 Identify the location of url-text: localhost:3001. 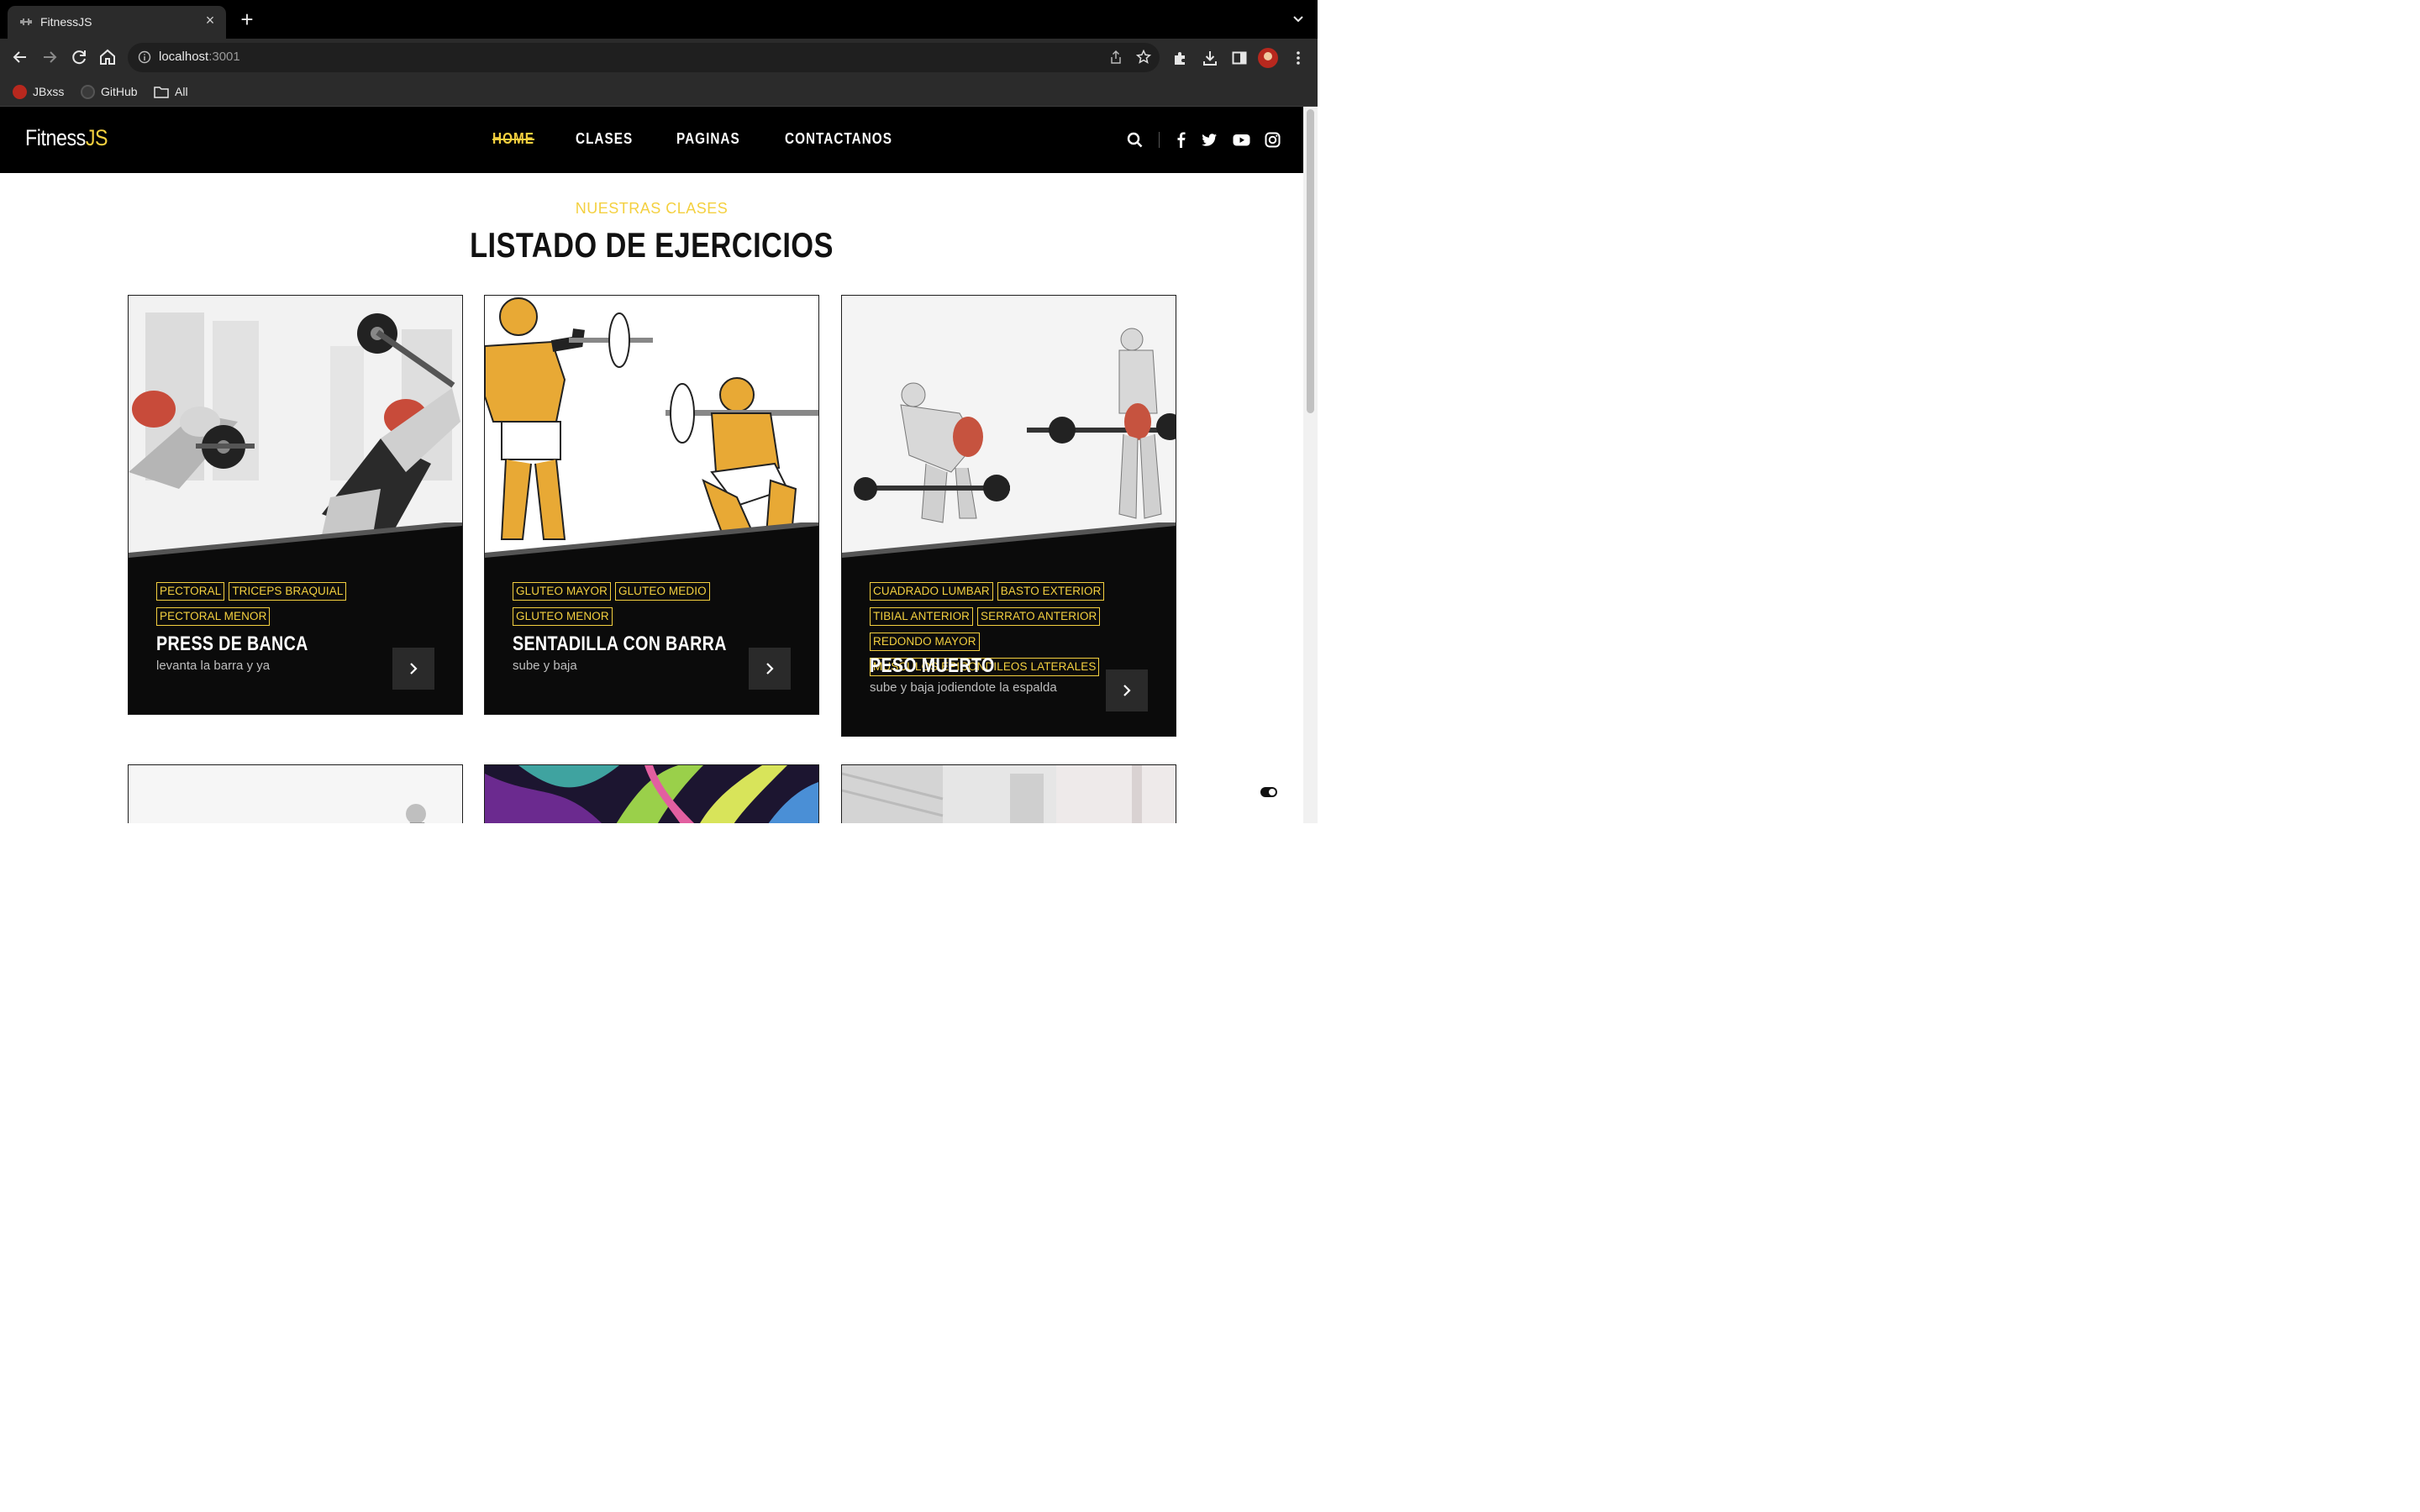
(199, 57).